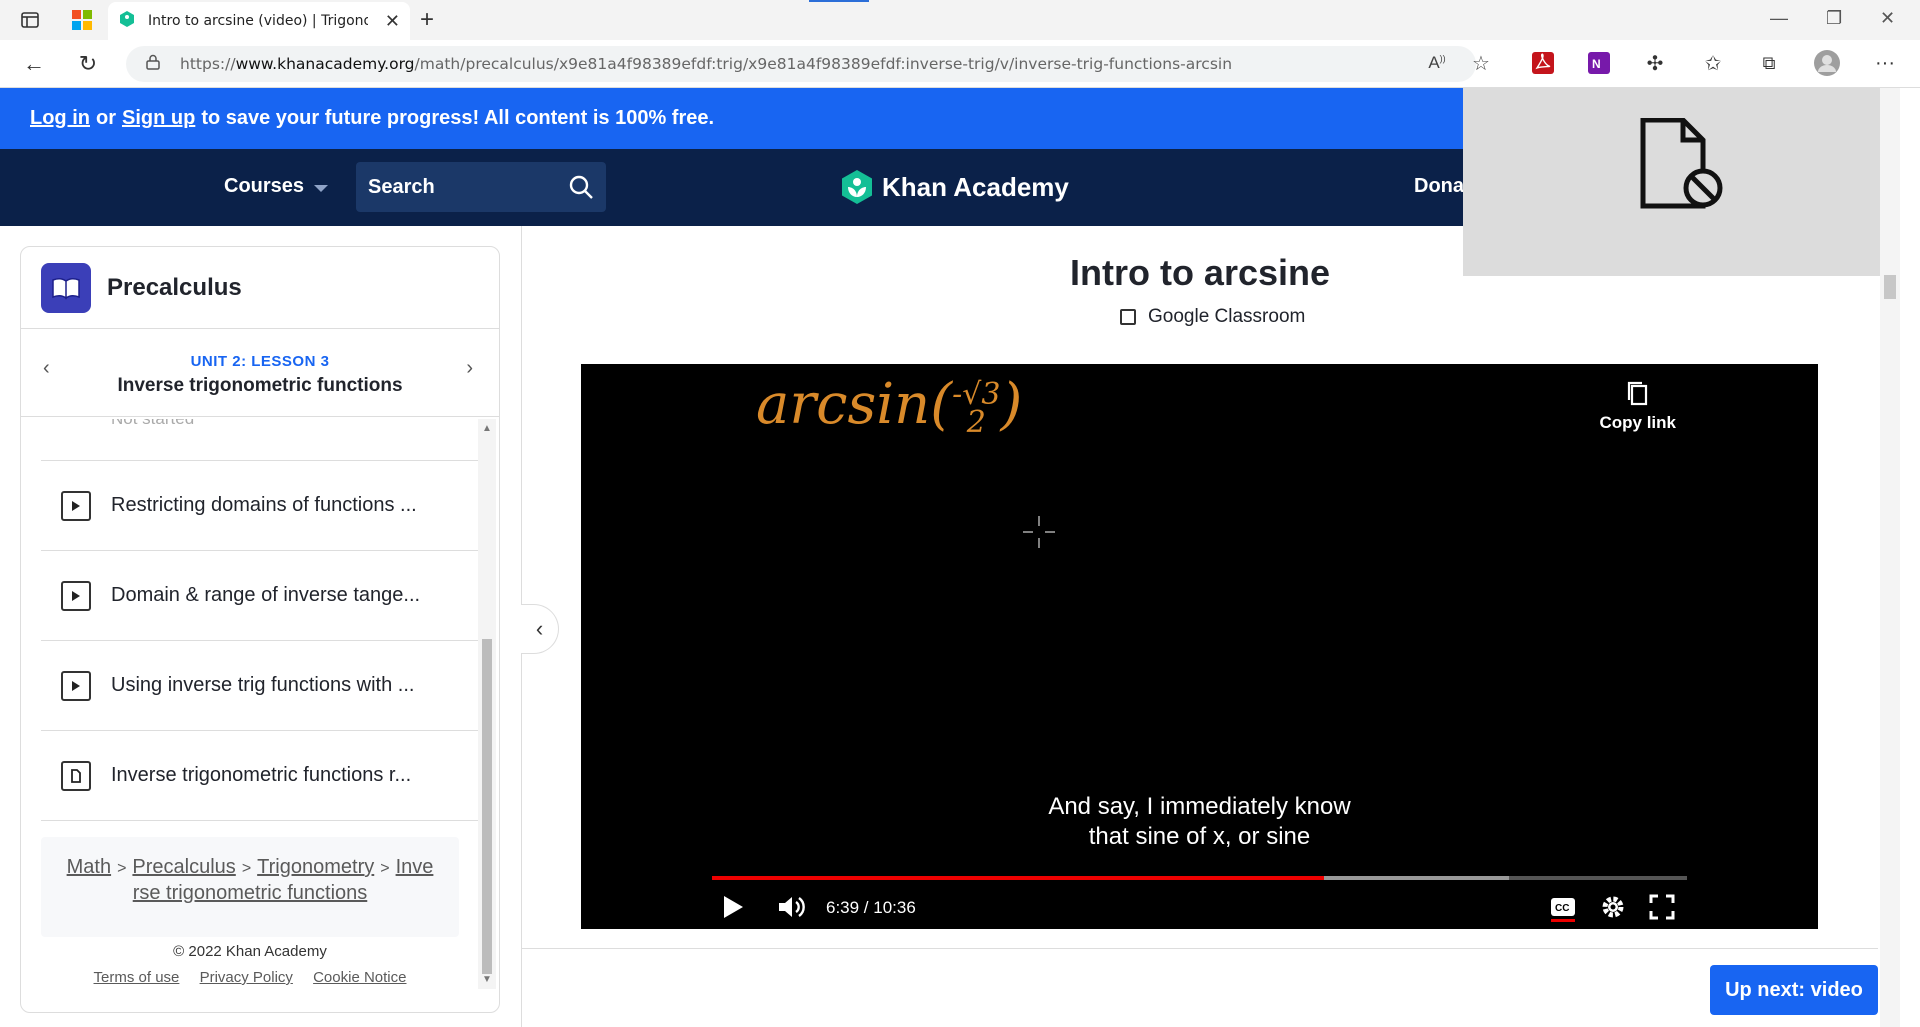 The width and height of the screenshot is (1920, 1027). What do you see at coordinates (857, 187) in the screenshot?
I see `khan-logo-icon` at bounding box center [857, 187].